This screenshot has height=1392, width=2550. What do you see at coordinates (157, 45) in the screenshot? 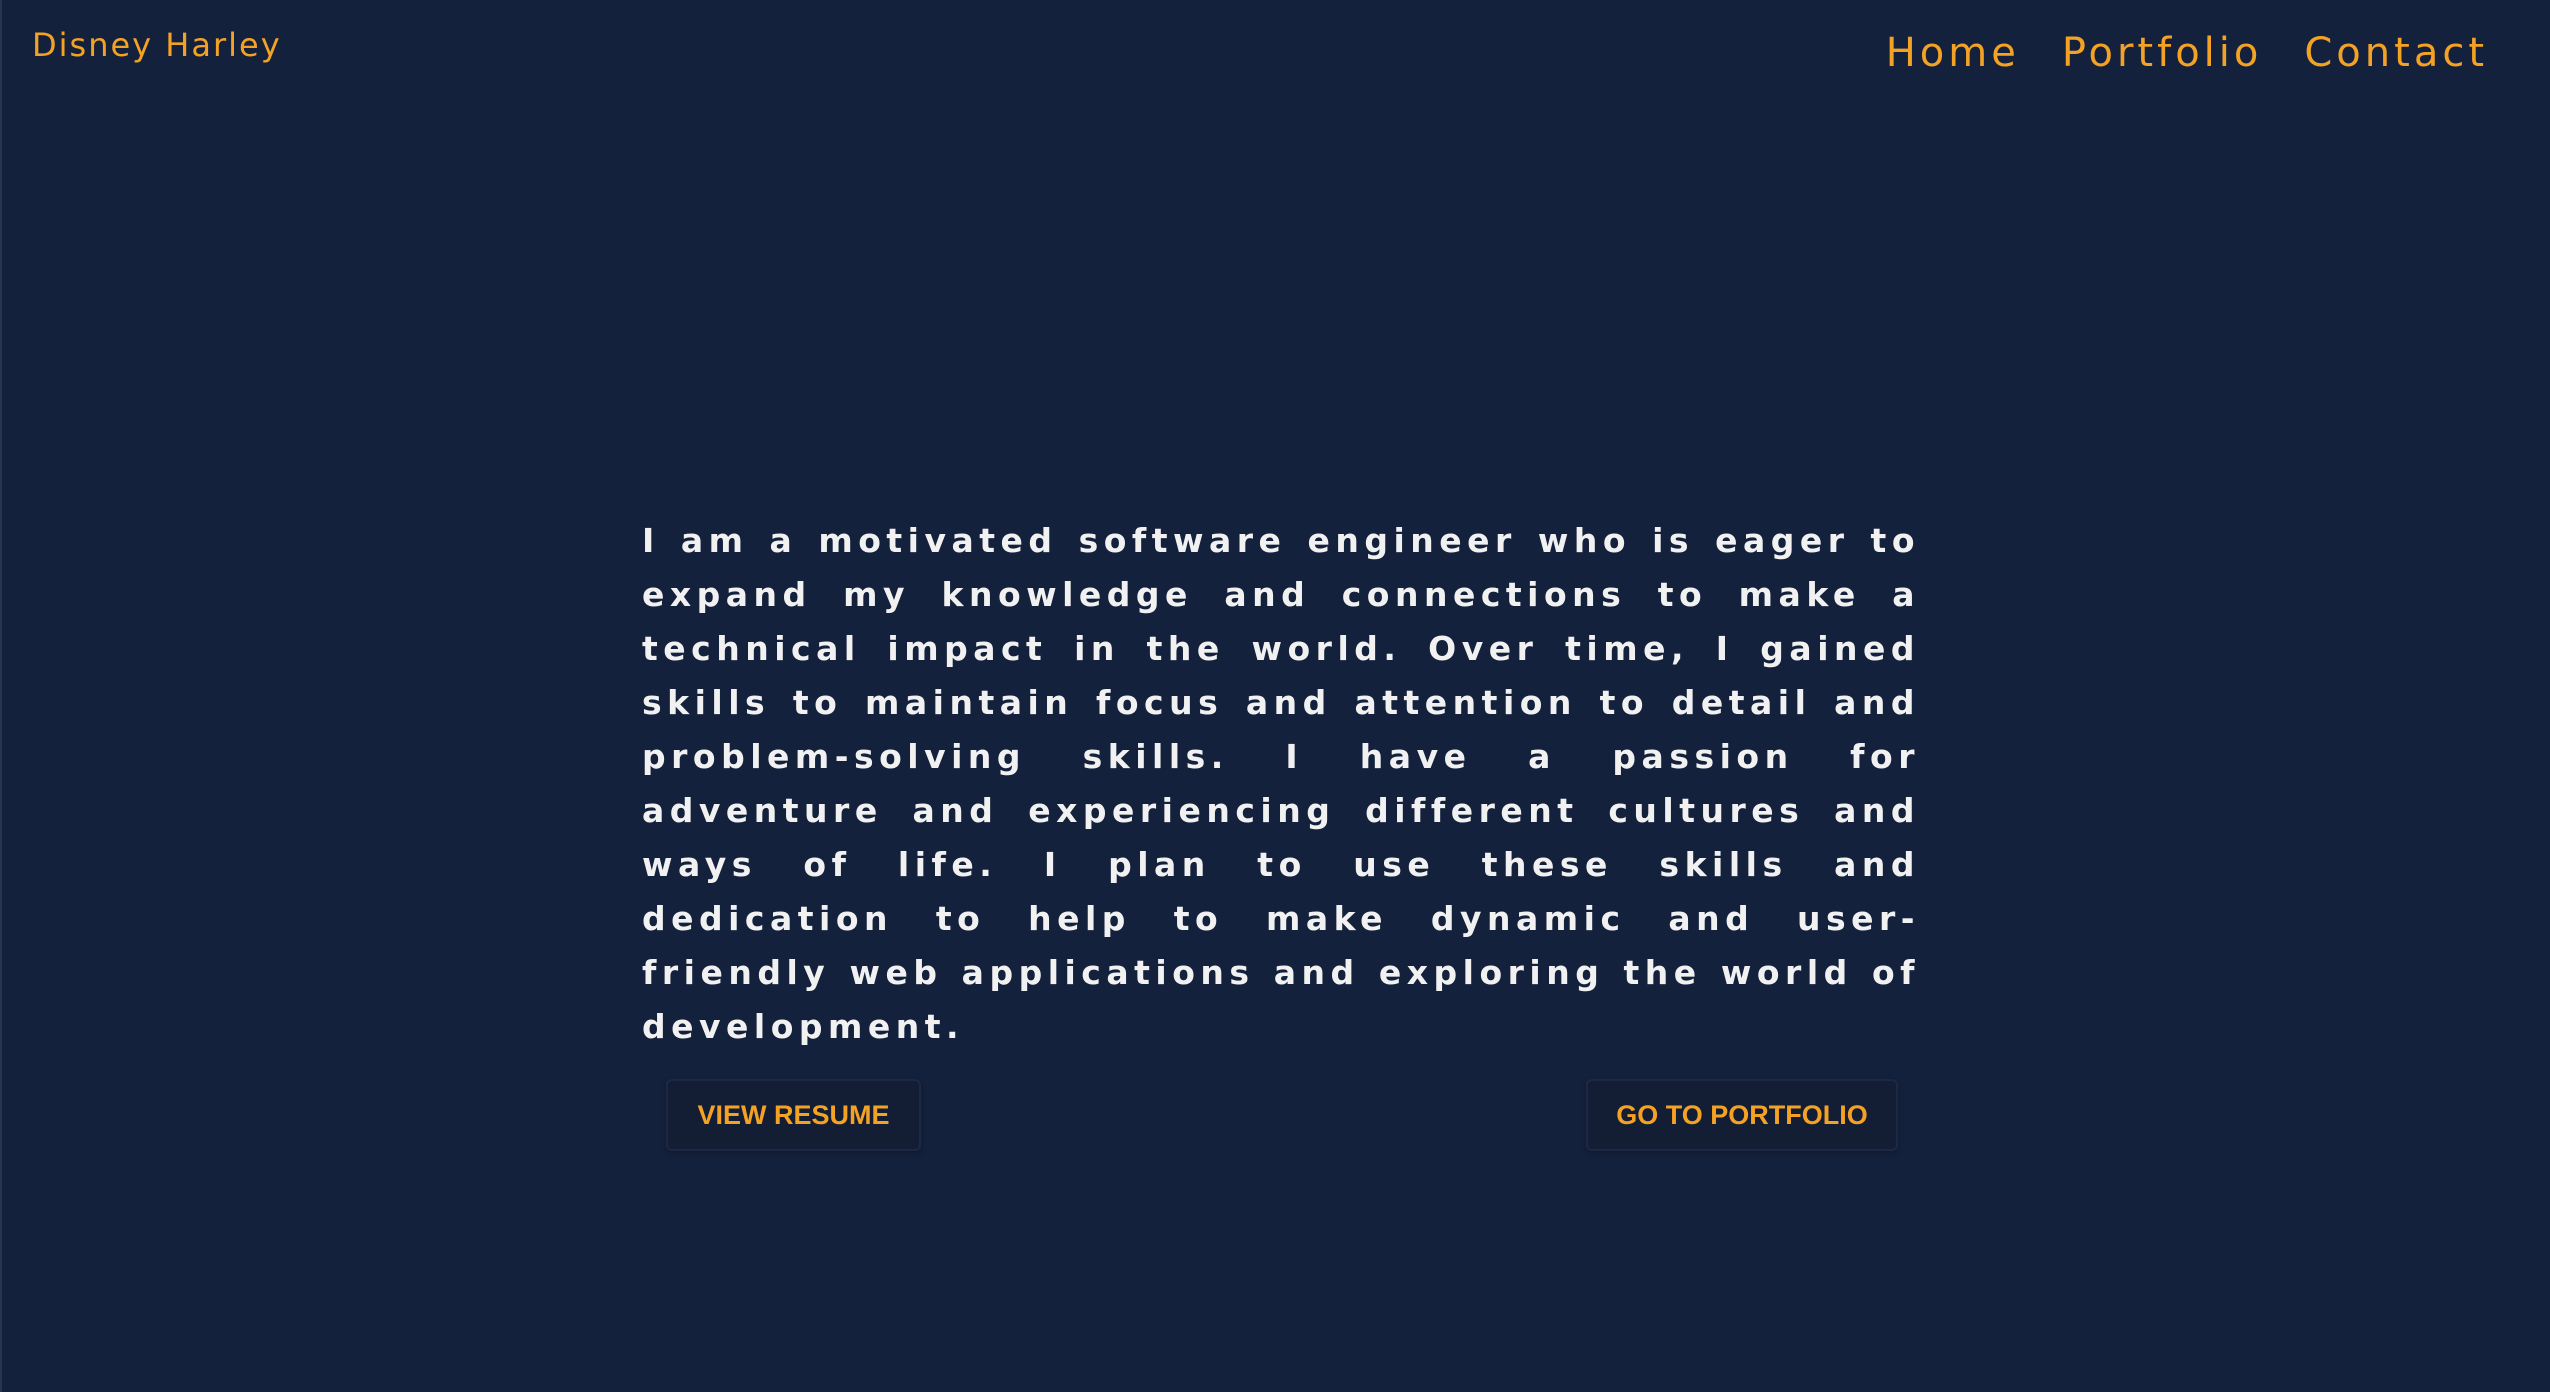
I see `site-brand: Disney Harley` at bounding box center [157, 45].